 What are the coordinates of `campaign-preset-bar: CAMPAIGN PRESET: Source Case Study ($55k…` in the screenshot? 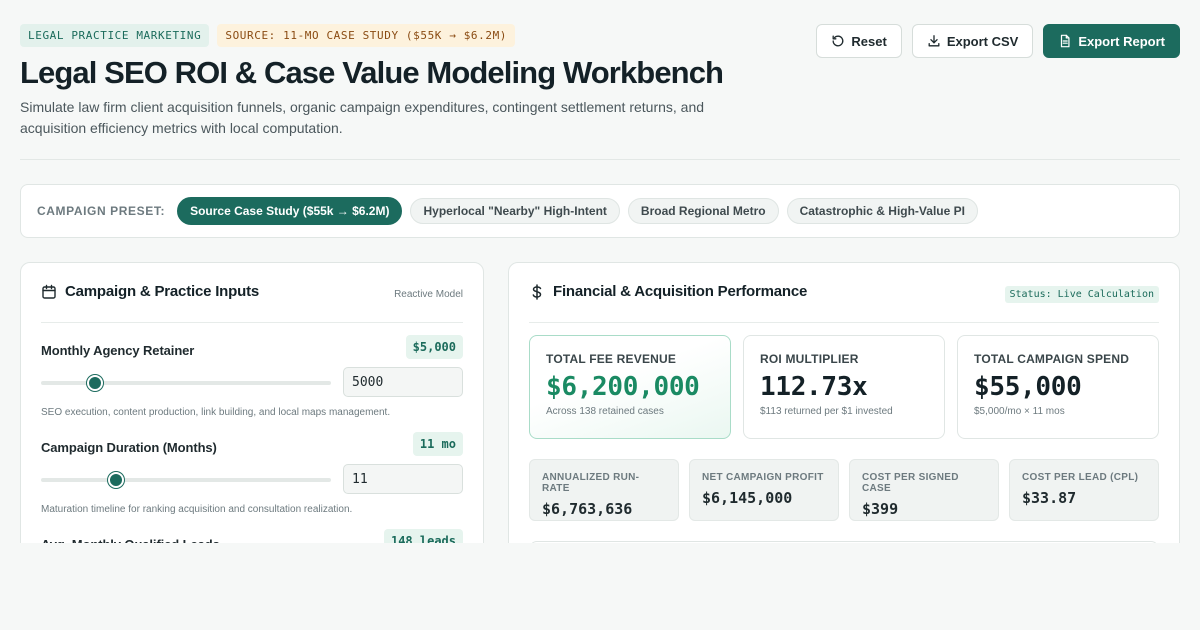 It's located at (600, 211).